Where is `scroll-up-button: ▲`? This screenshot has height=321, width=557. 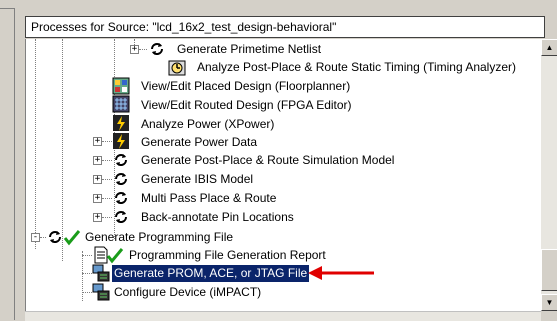 scroll-up-button: ▲ is located at coordinates (549, 47).